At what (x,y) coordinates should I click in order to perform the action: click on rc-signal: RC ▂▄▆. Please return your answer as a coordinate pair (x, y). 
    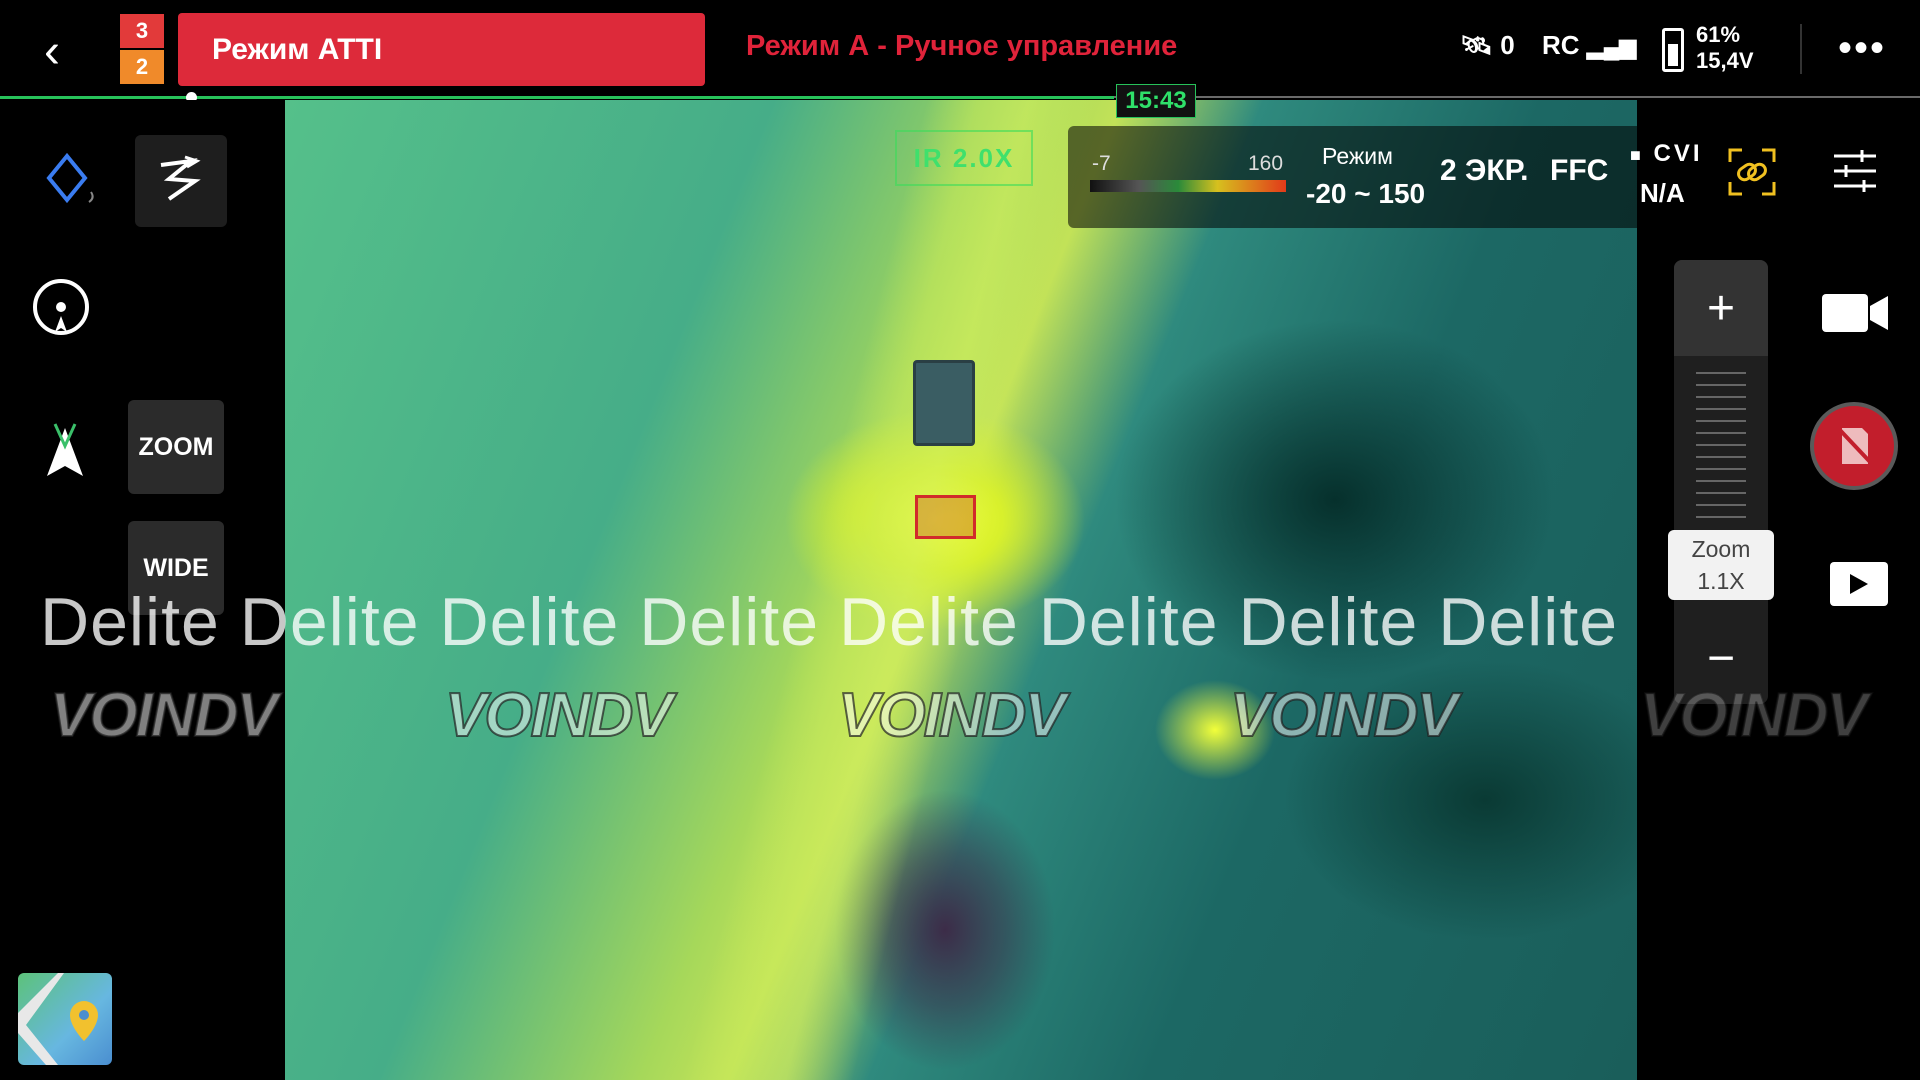
    Looking at the image, I should click on (1589, 45).